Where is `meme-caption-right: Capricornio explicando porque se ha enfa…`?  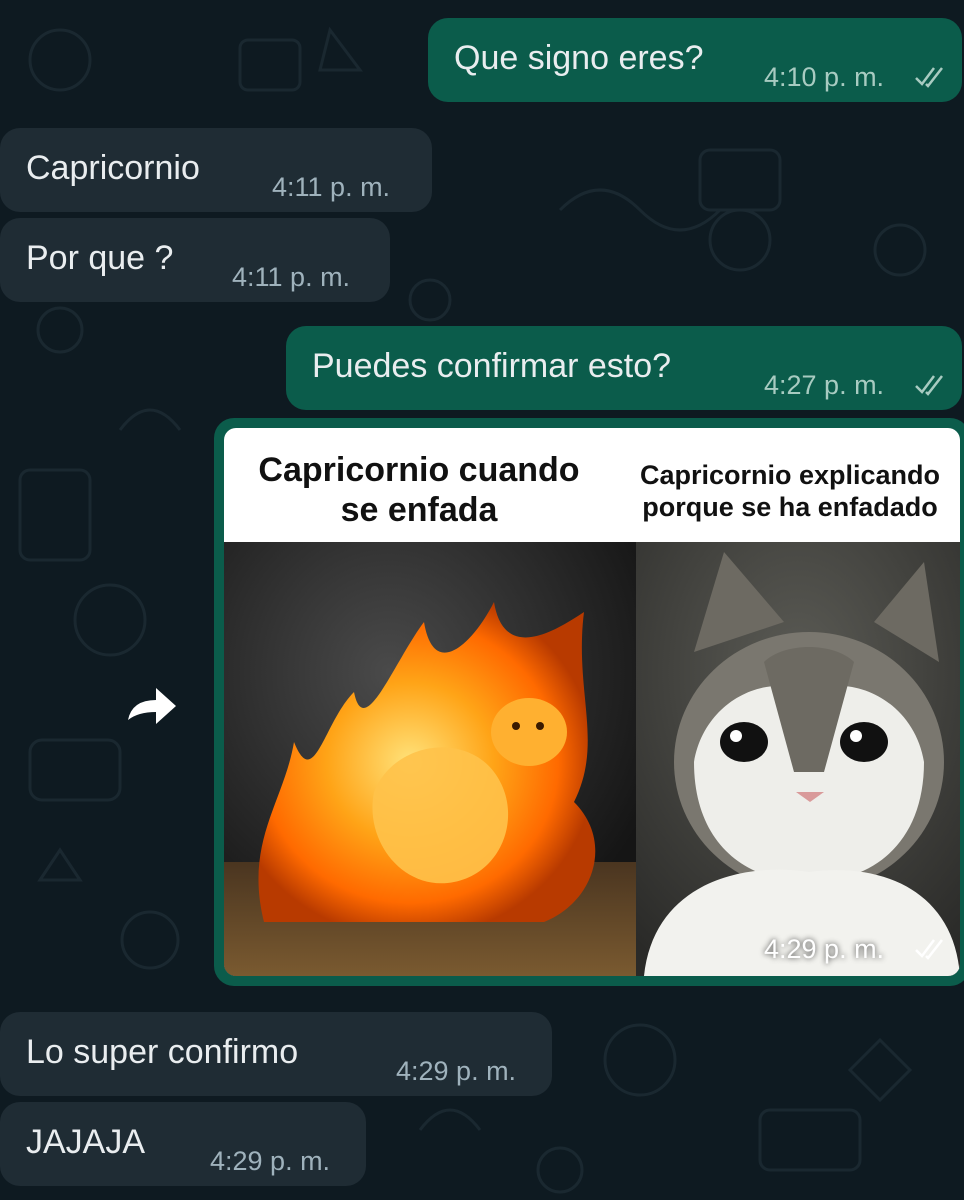 meme-caption-right: Capricornio explicando porque se ha enfa… is located at coordinates (790, 491).